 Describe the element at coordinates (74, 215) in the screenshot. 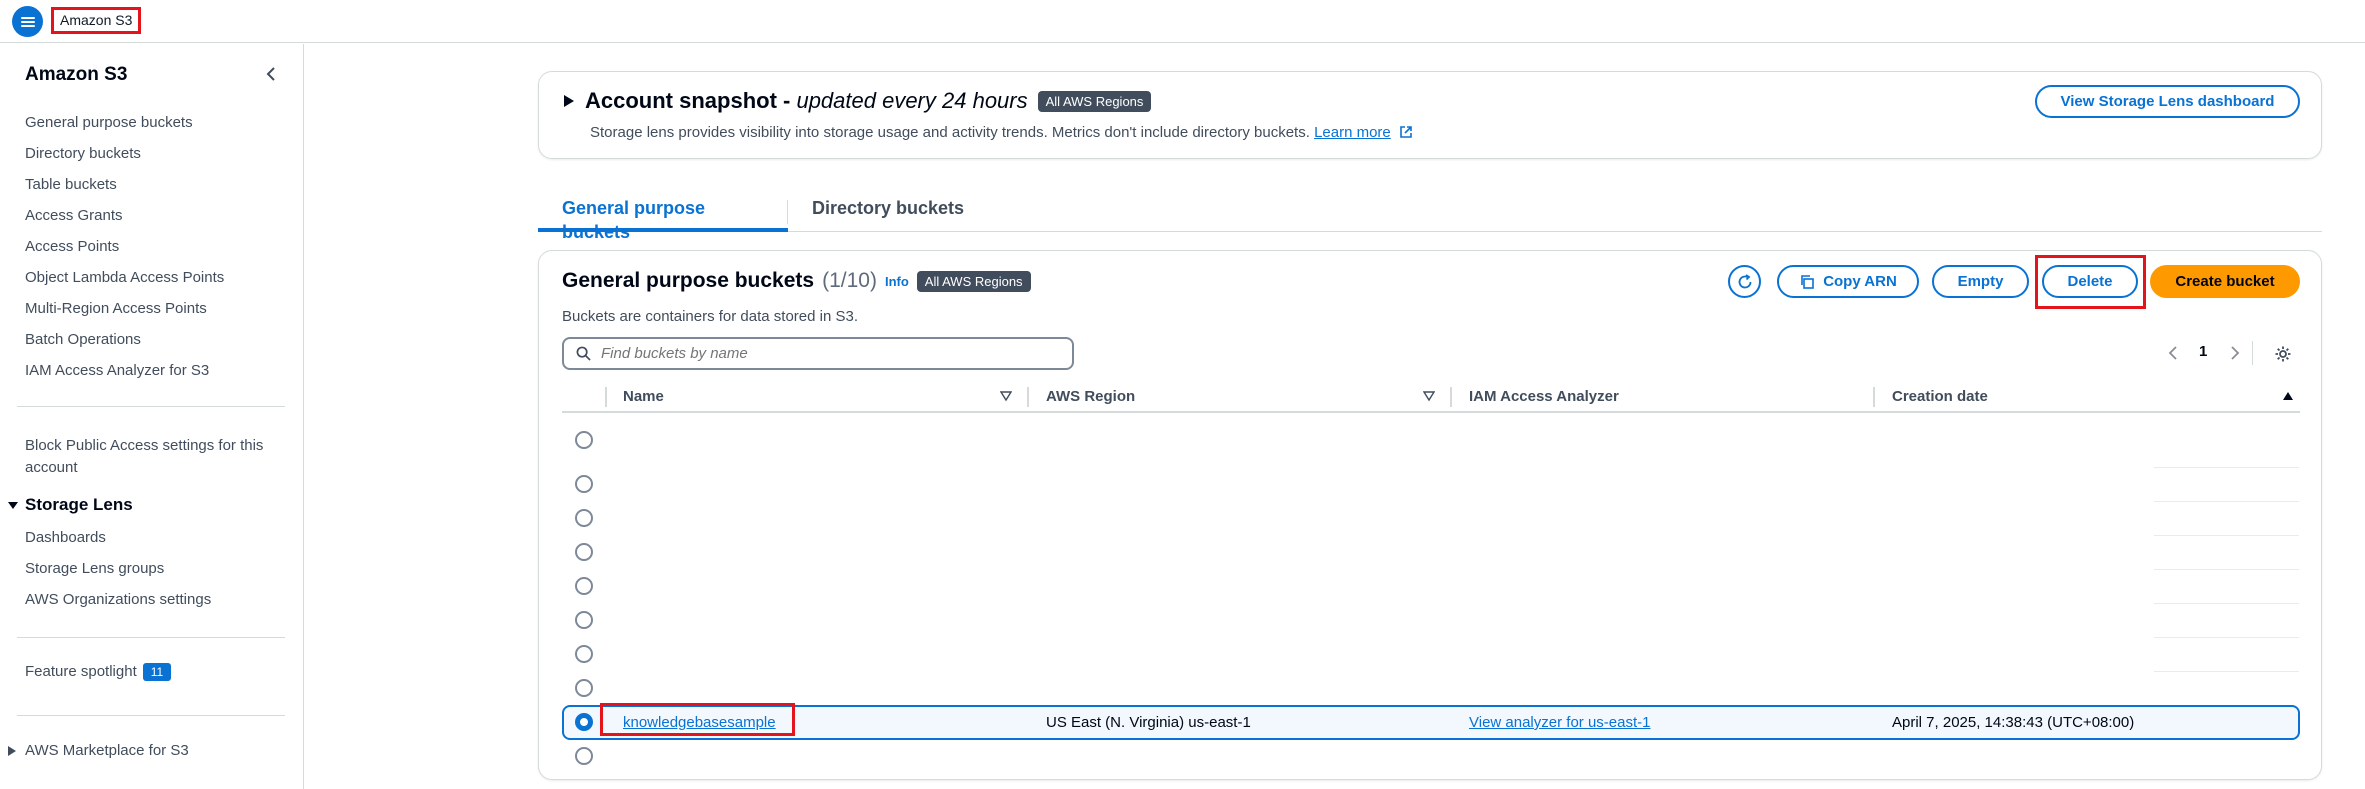

I see `sidebar-item-access-grants: Access Grants` at that location.